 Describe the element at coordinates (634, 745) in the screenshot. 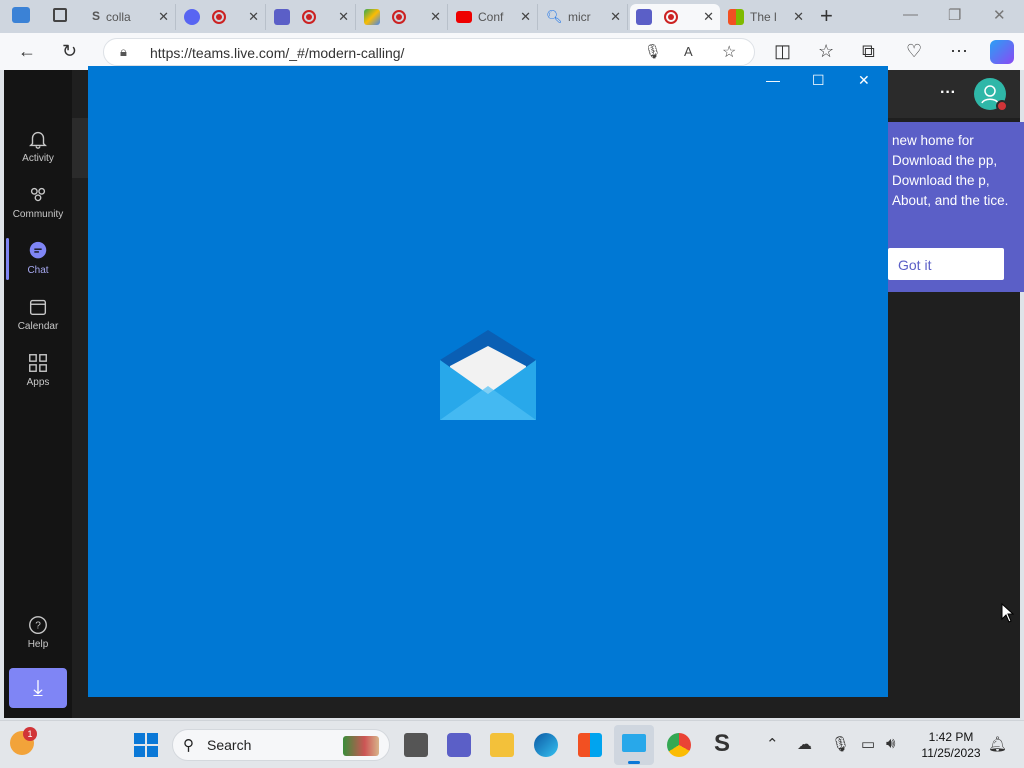

I see `mail-icon` at that location.